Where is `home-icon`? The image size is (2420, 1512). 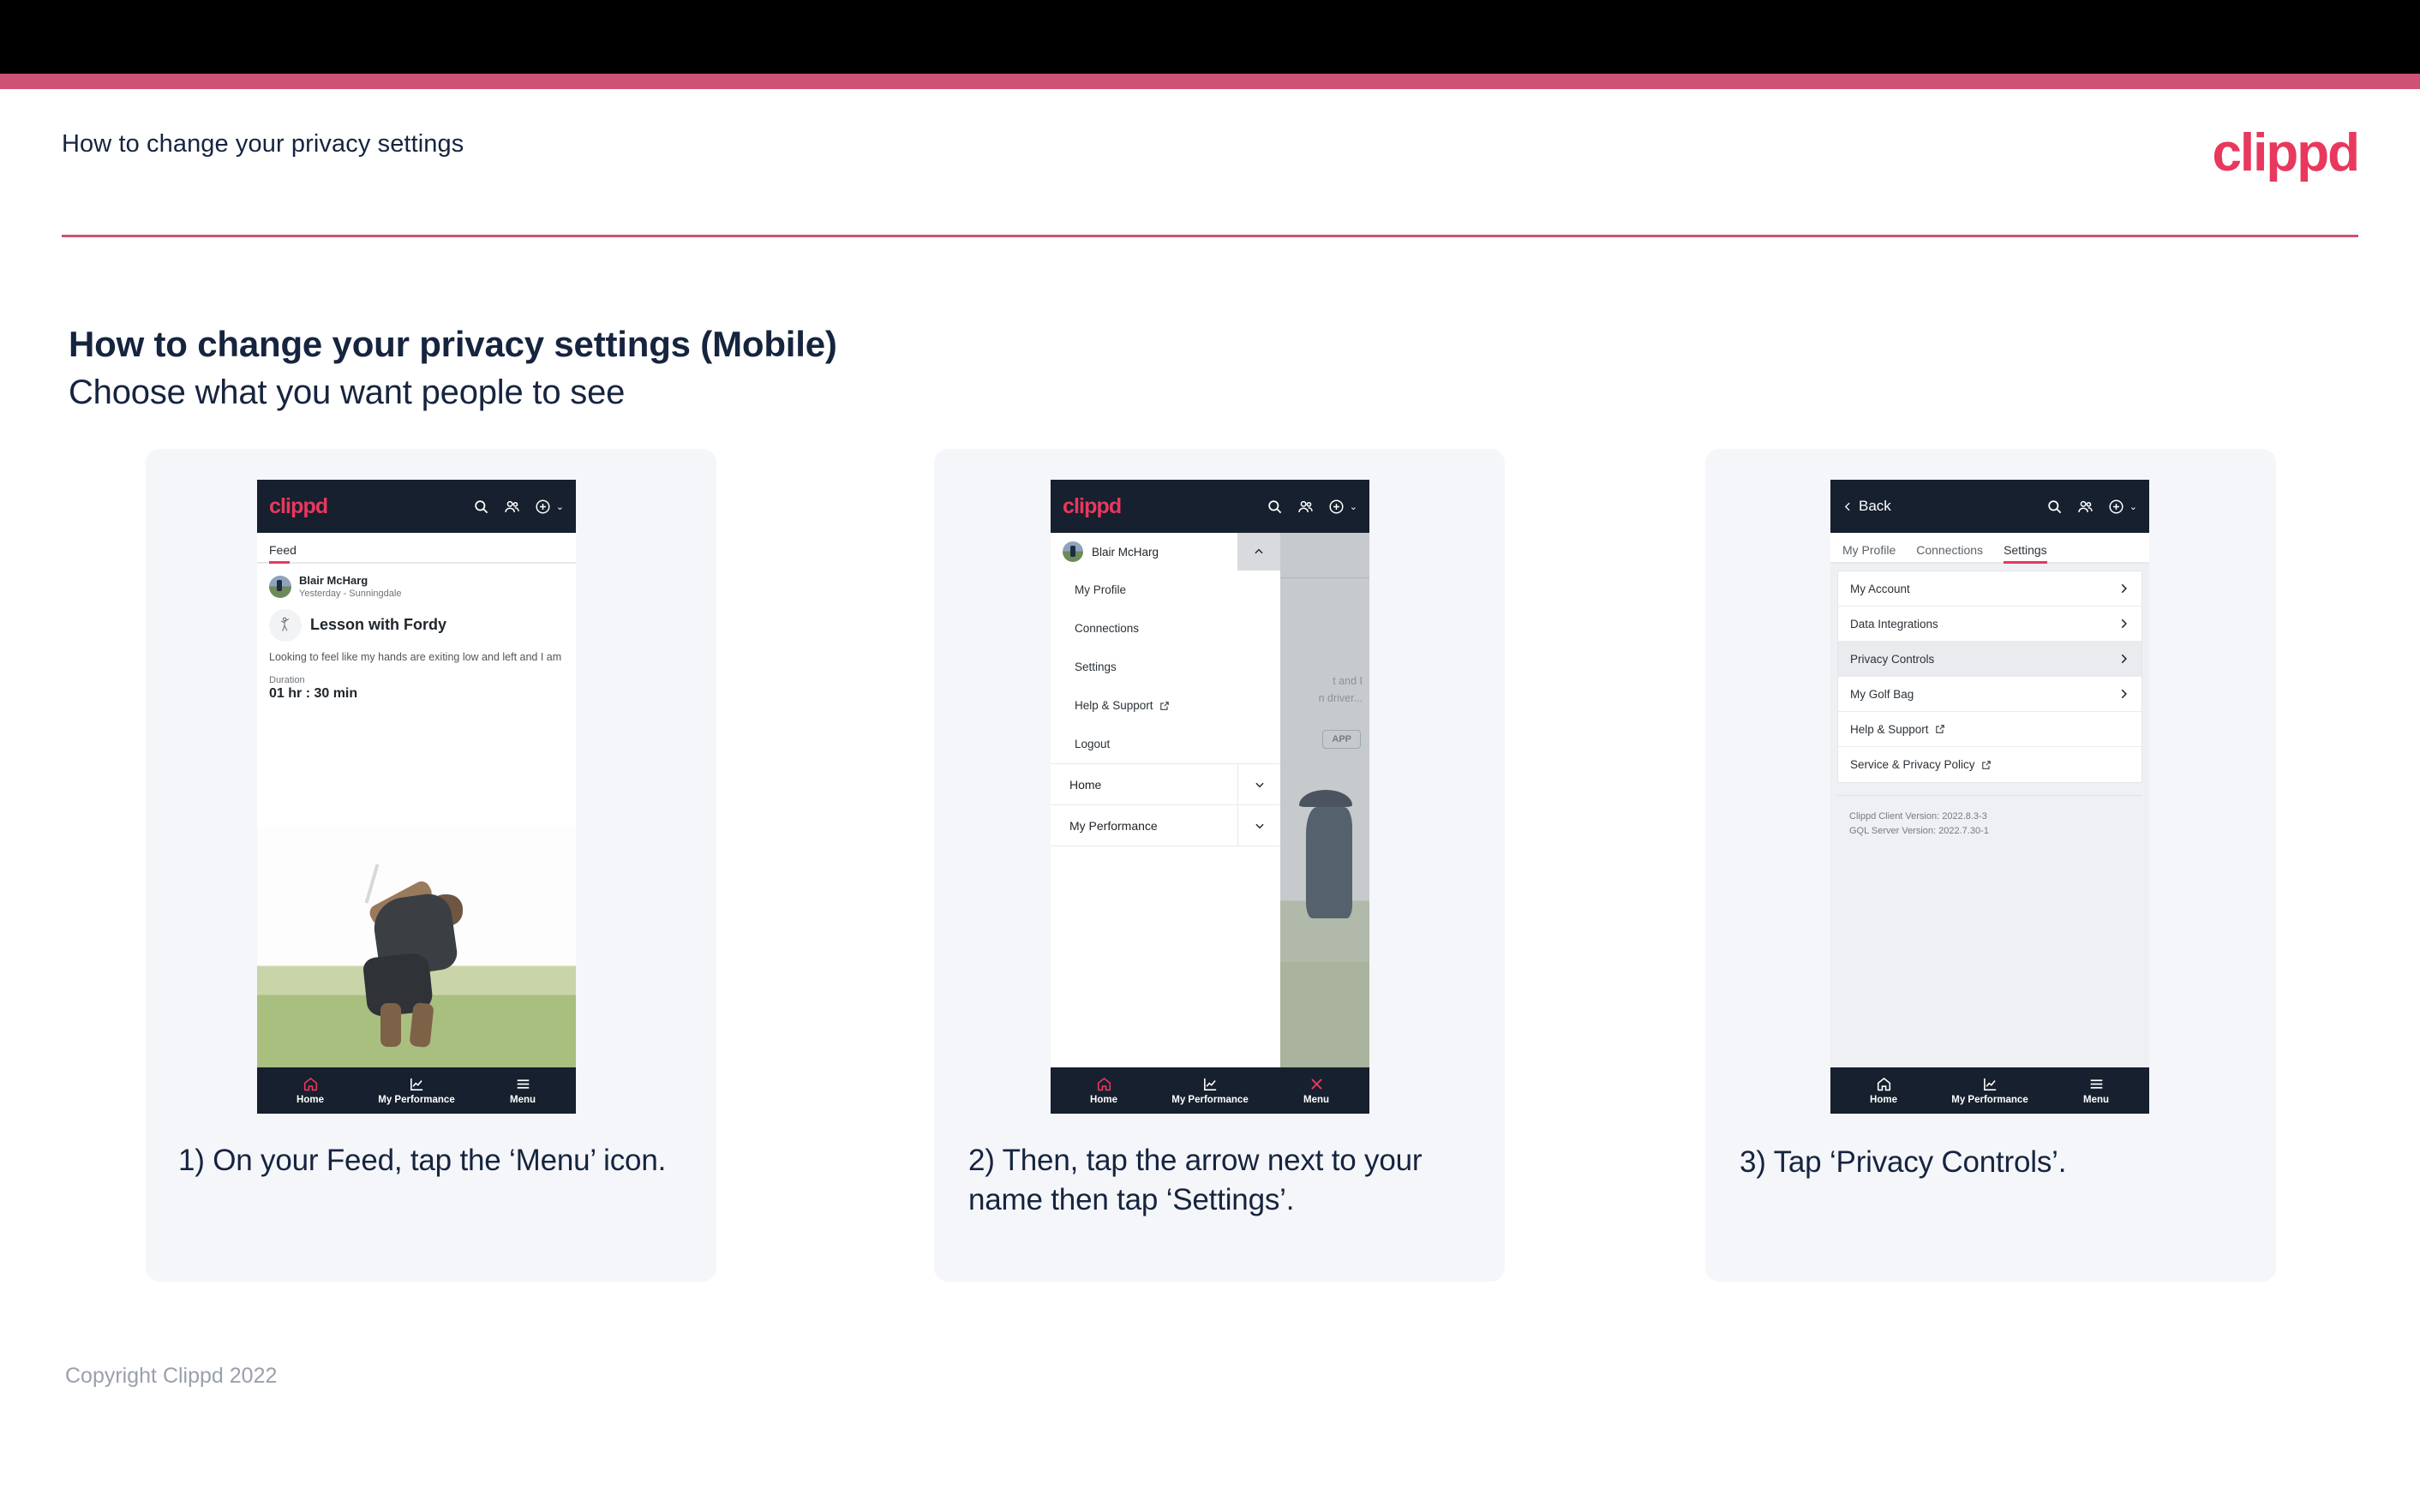
home-icon is located at coordinates (1104, 1084).